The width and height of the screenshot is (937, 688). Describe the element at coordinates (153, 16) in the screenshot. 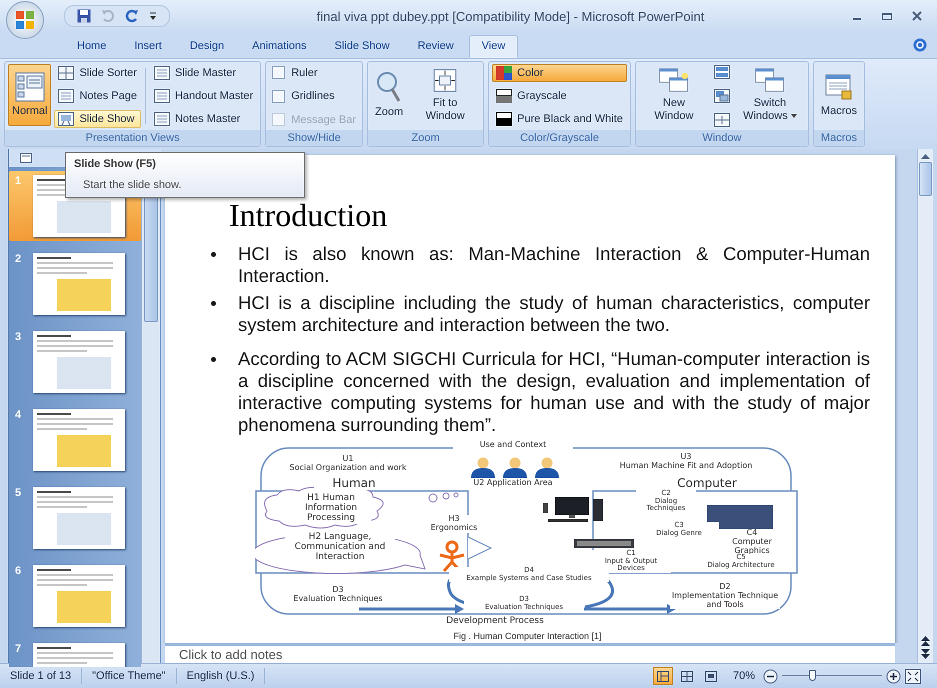

I see `customize-caret-icon` at that location.